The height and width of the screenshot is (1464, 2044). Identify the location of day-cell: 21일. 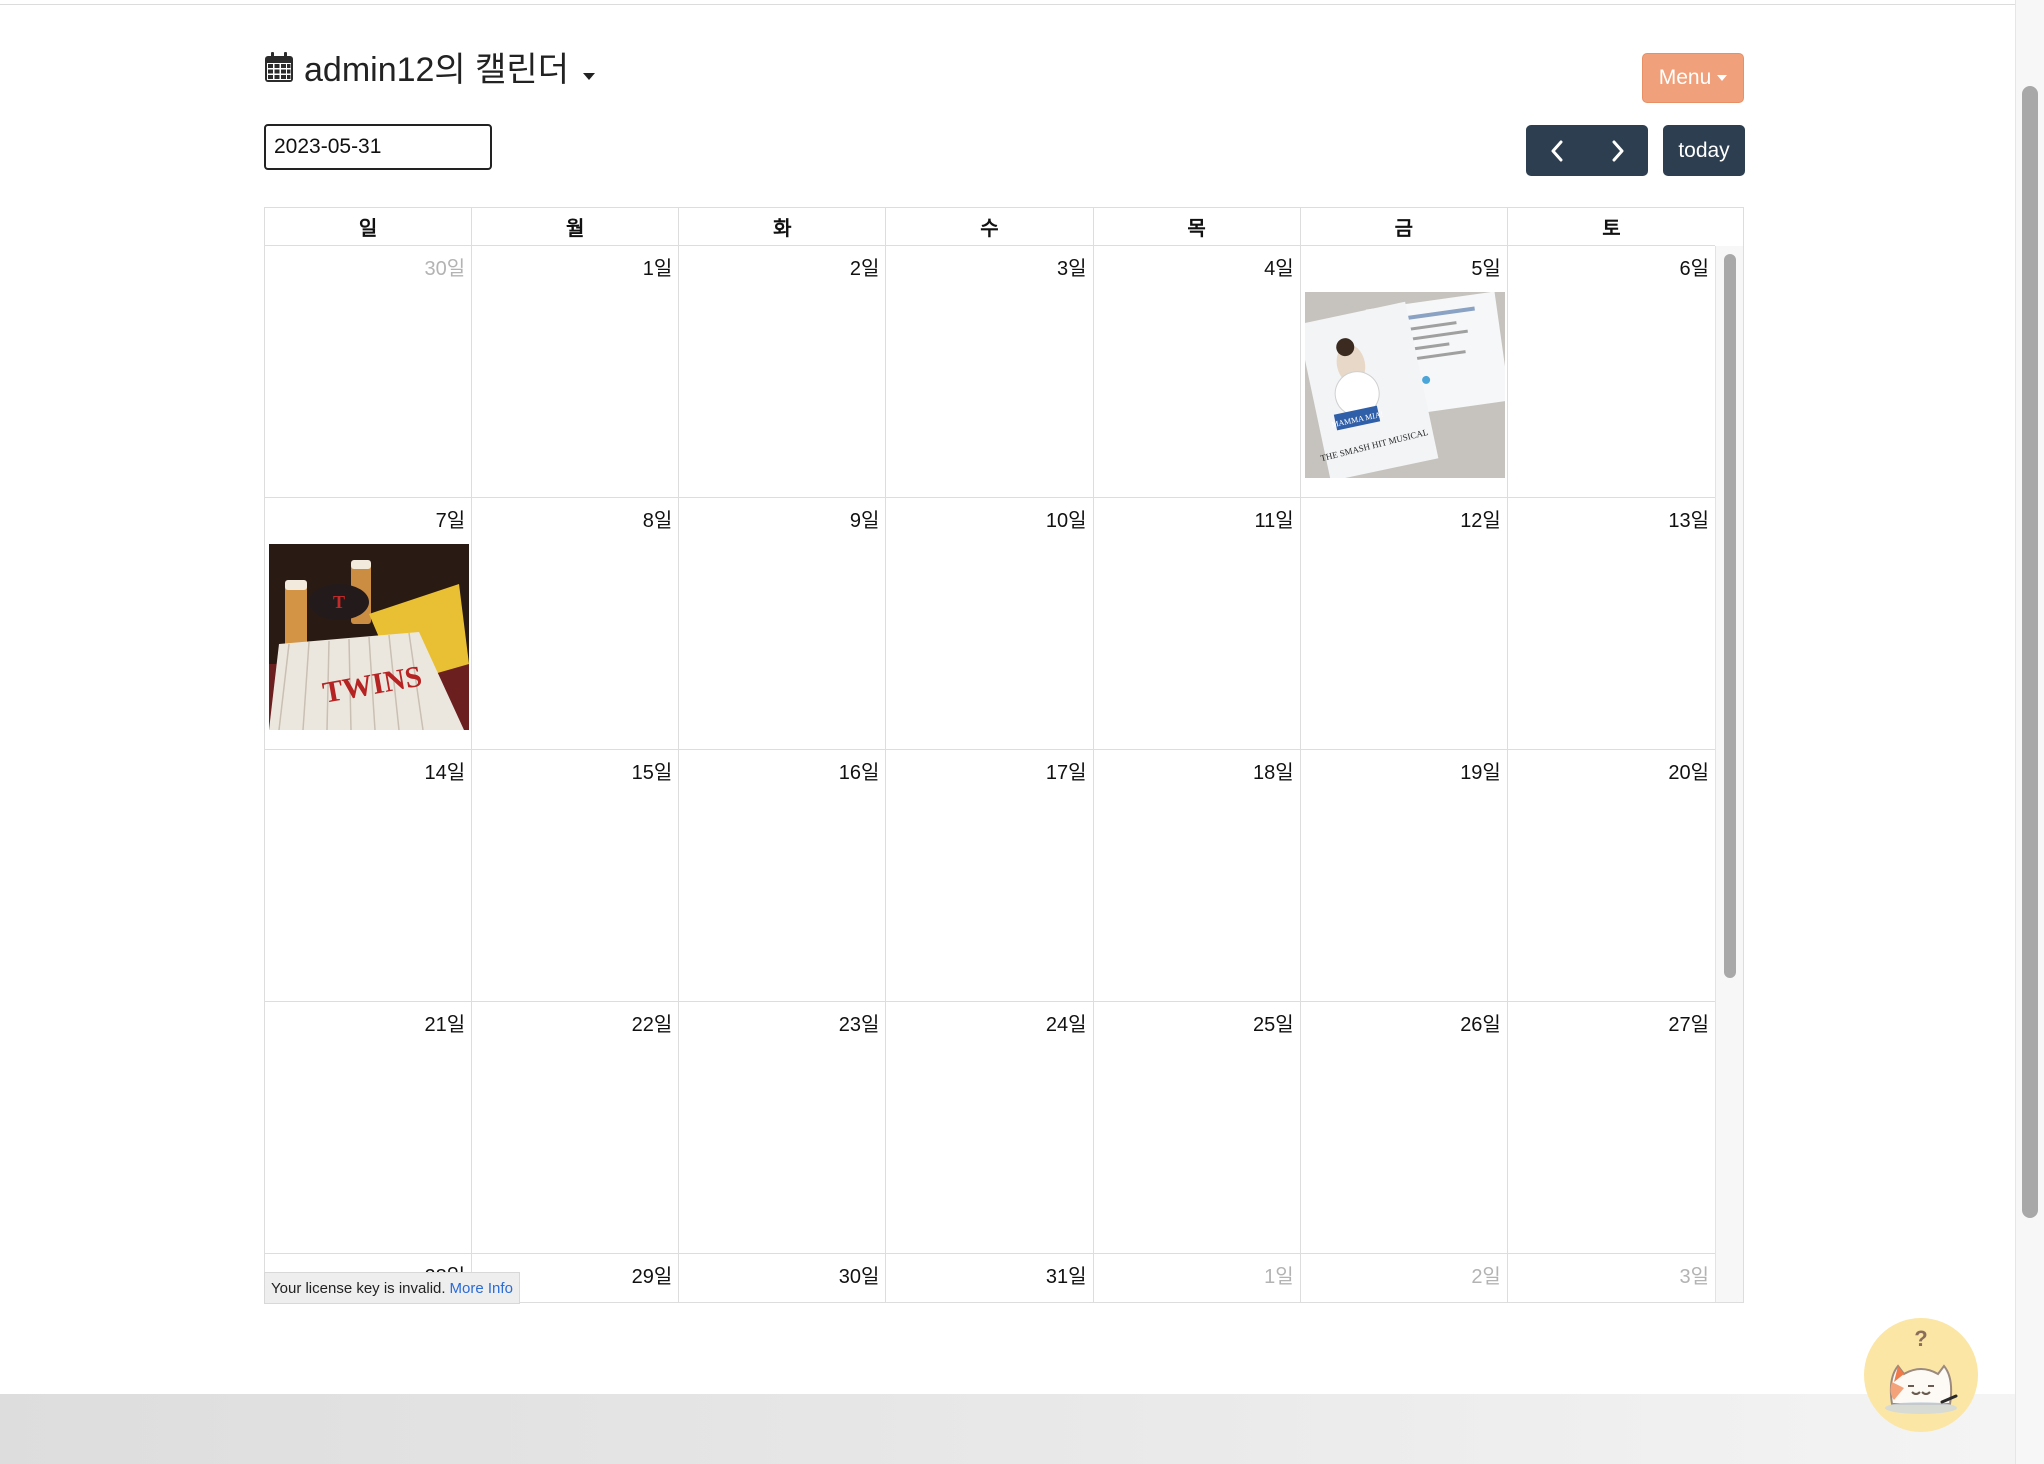
(369, 1127).